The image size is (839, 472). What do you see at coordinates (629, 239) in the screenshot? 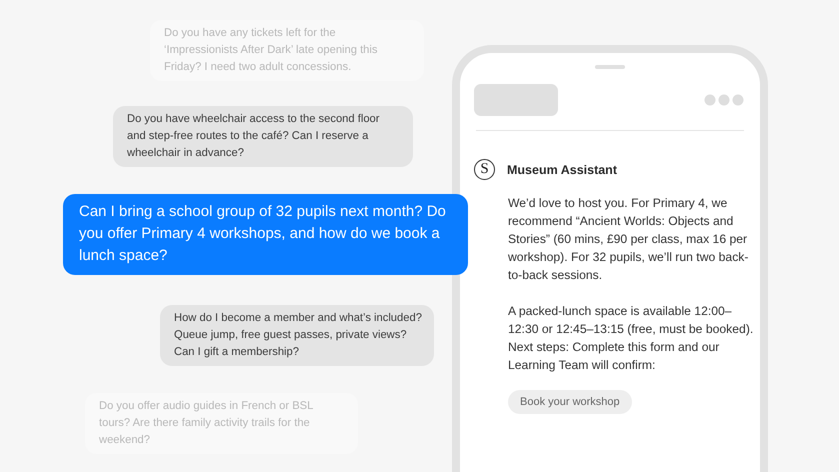
I see `reply-paragraph: We’d love to host you. For Primary 4, we recommend “Ancient Worlds: Objects and Stories” (60 mins, £90 per class, max 16 per workshop). For 32 pupils, we’ll run two back-to-back sessions.` at bounding box center [629, 239].